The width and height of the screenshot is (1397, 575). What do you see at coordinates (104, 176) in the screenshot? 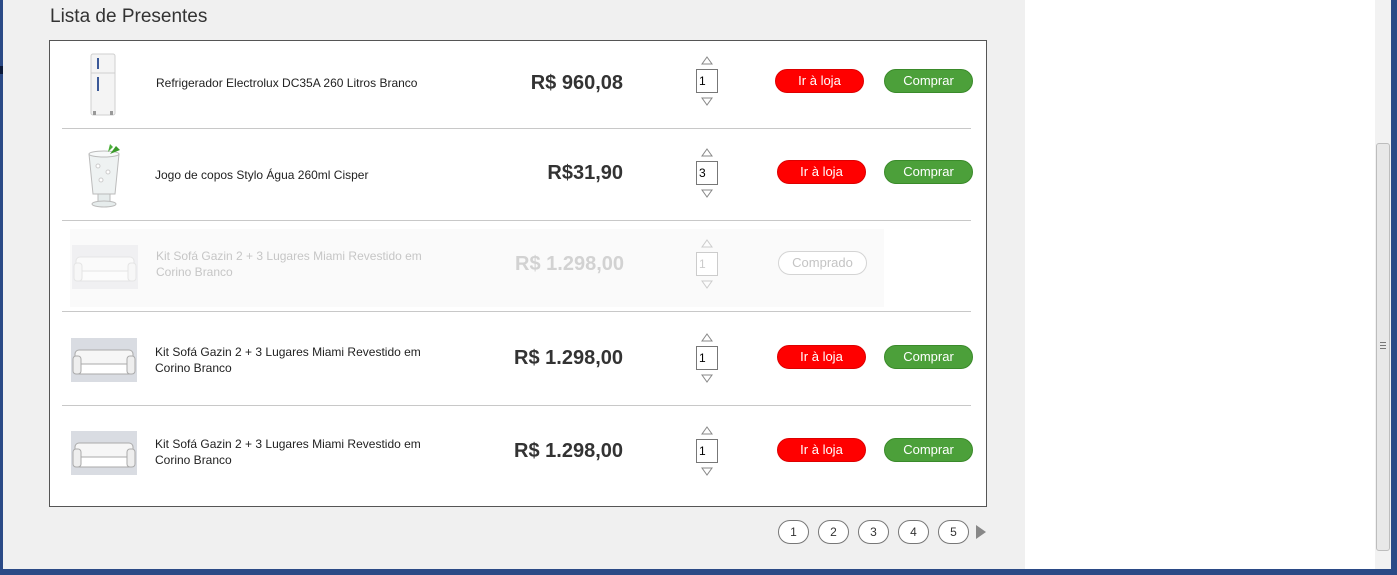
I see `glass-icon` at bounding box center [104, 176].